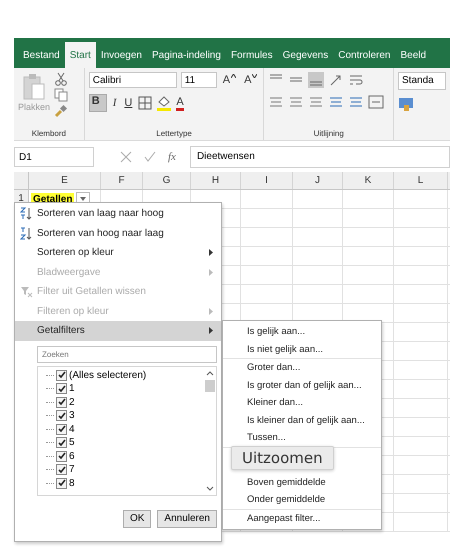  Describe the element at coordinates (229, 80) in the screenshot. I see `grow-font-button: A` at that location.